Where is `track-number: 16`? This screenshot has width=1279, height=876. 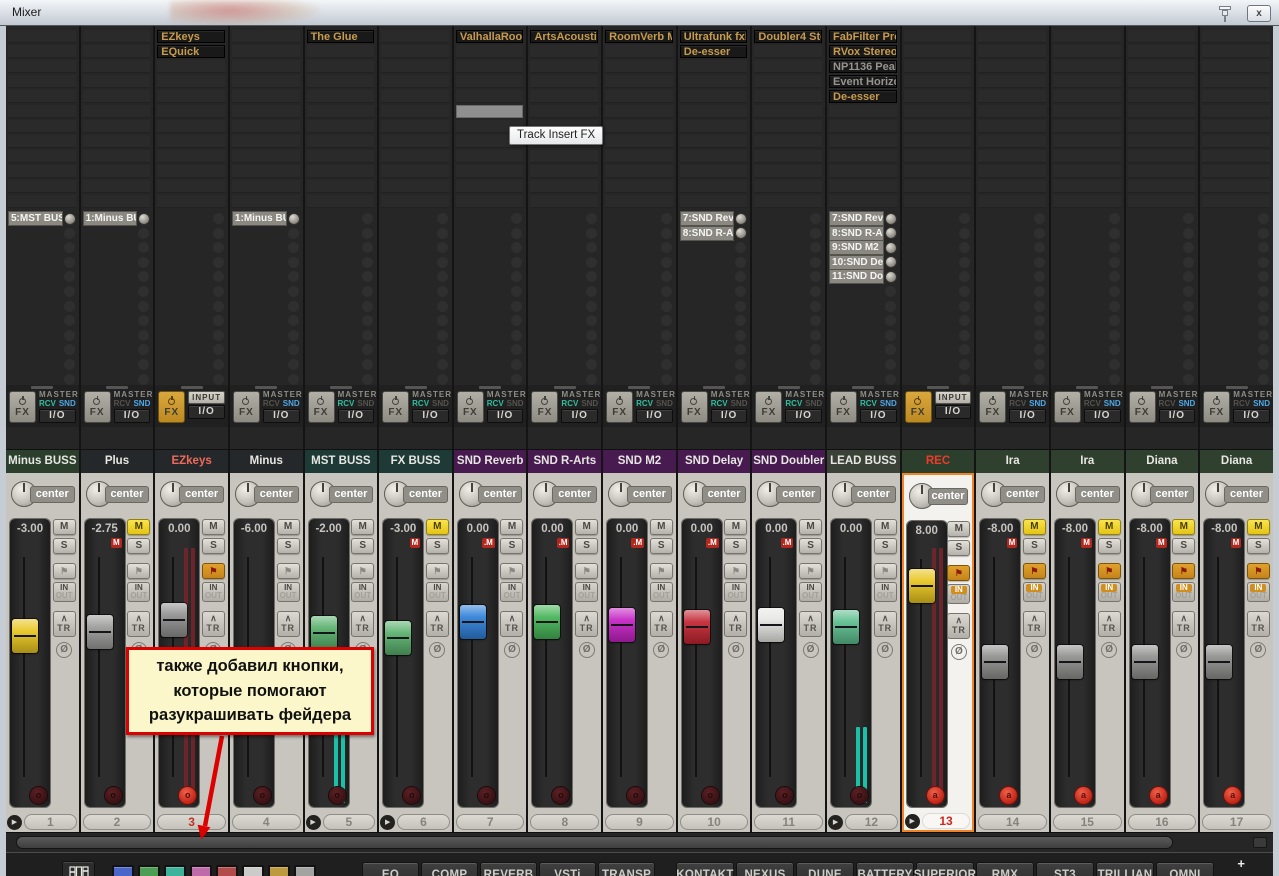 track-number: 16 is located at coordinates (1162, 822).